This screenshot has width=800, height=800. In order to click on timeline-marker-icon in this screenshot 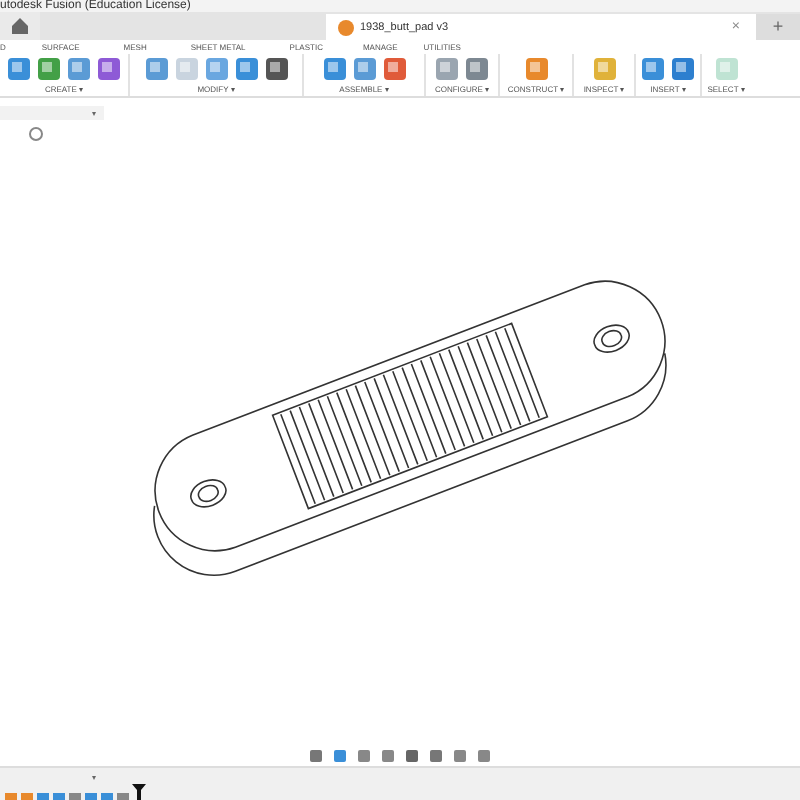, I will do `click(139, 792)`.